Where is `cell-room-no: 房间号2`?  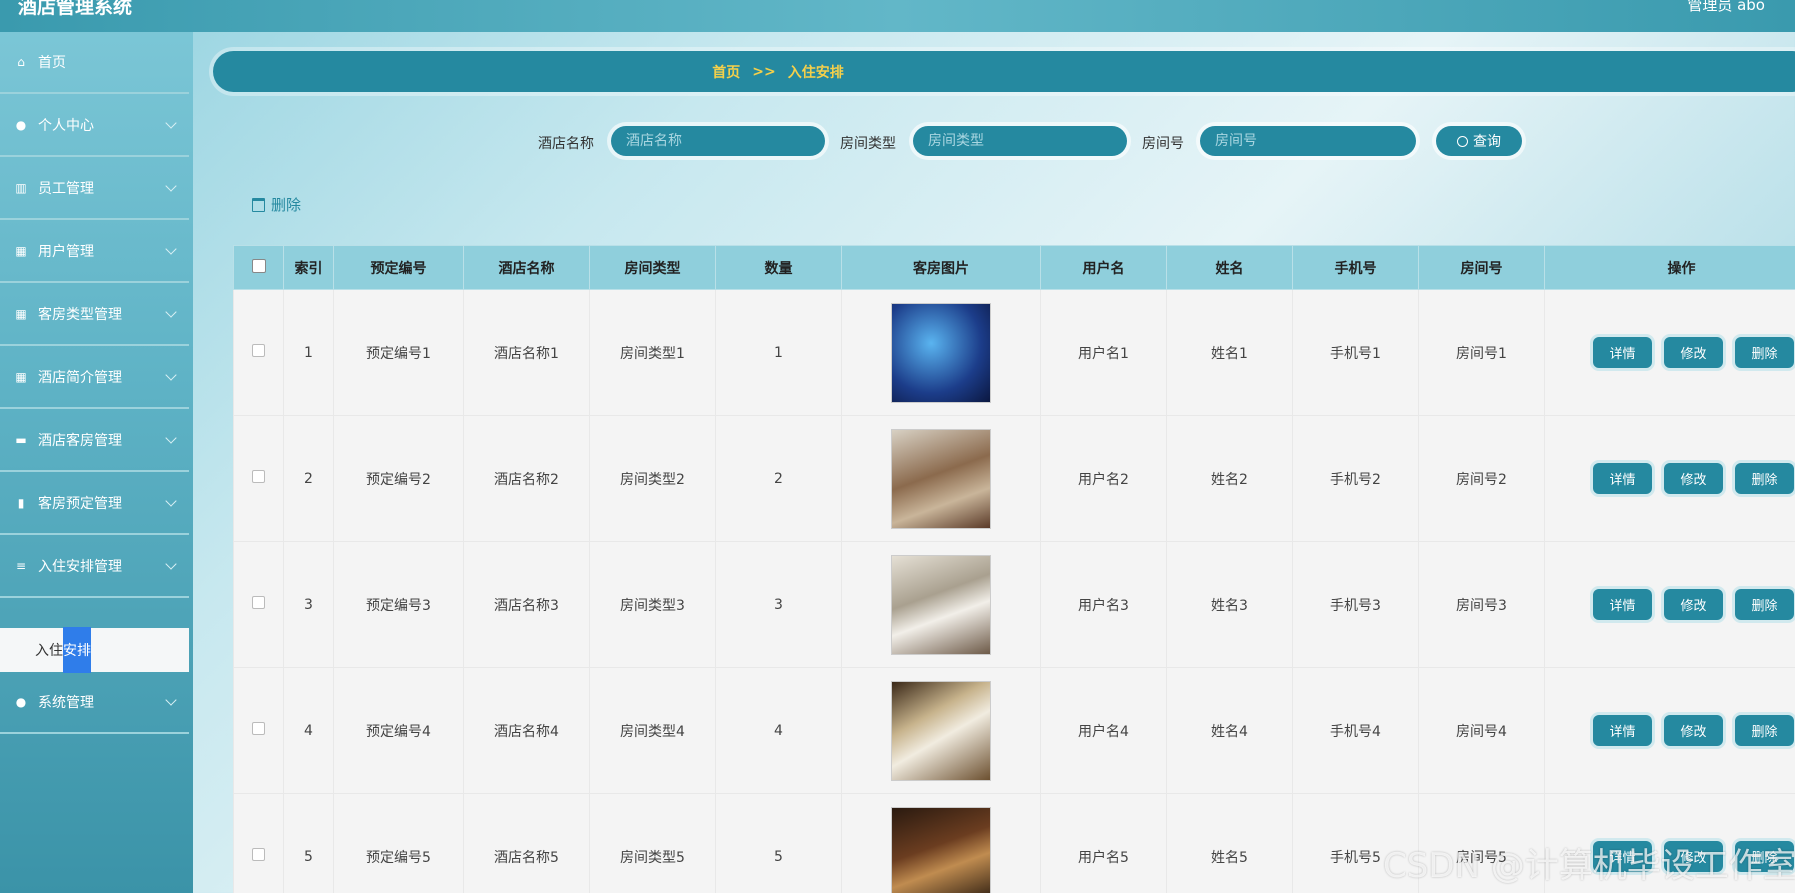 cell-room-no: 房间号2 is located at coordinates (1481, 478).